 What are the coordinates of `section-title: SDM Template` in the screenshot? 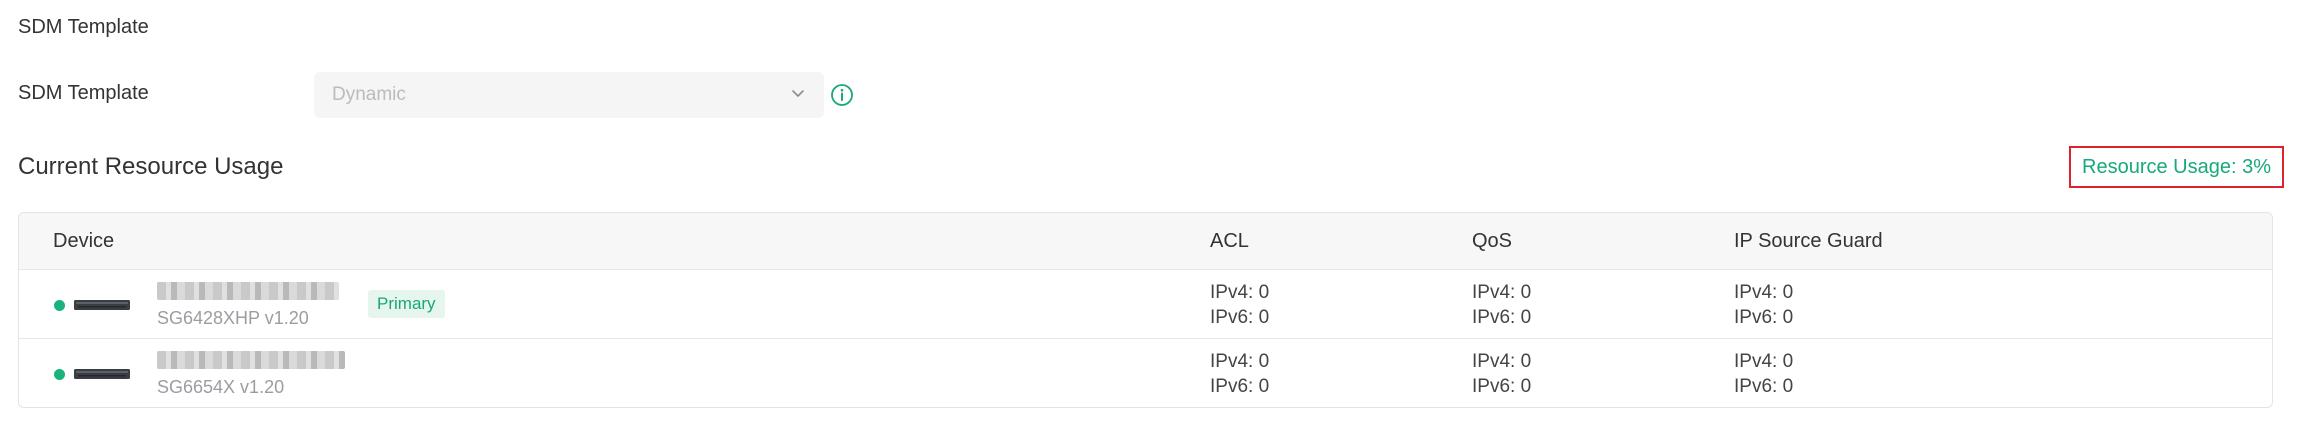 It's located at (83, 27).